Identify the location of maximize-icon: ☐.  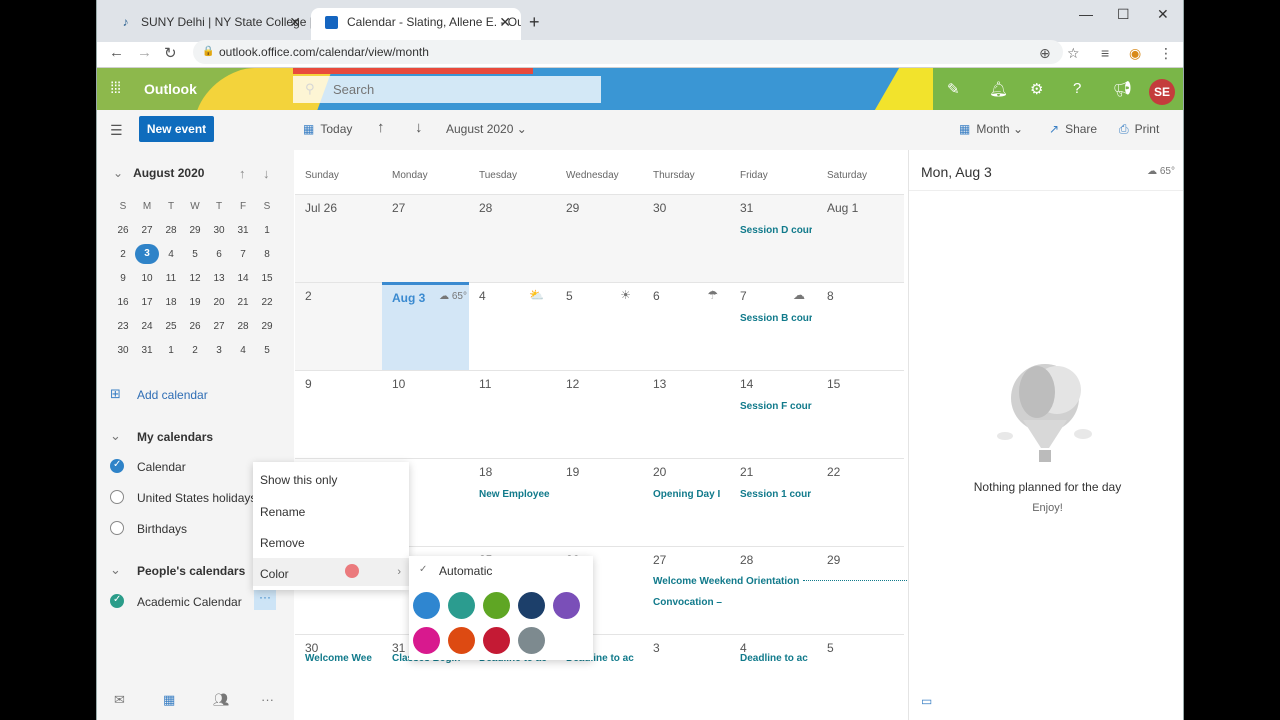
(1123, 14).